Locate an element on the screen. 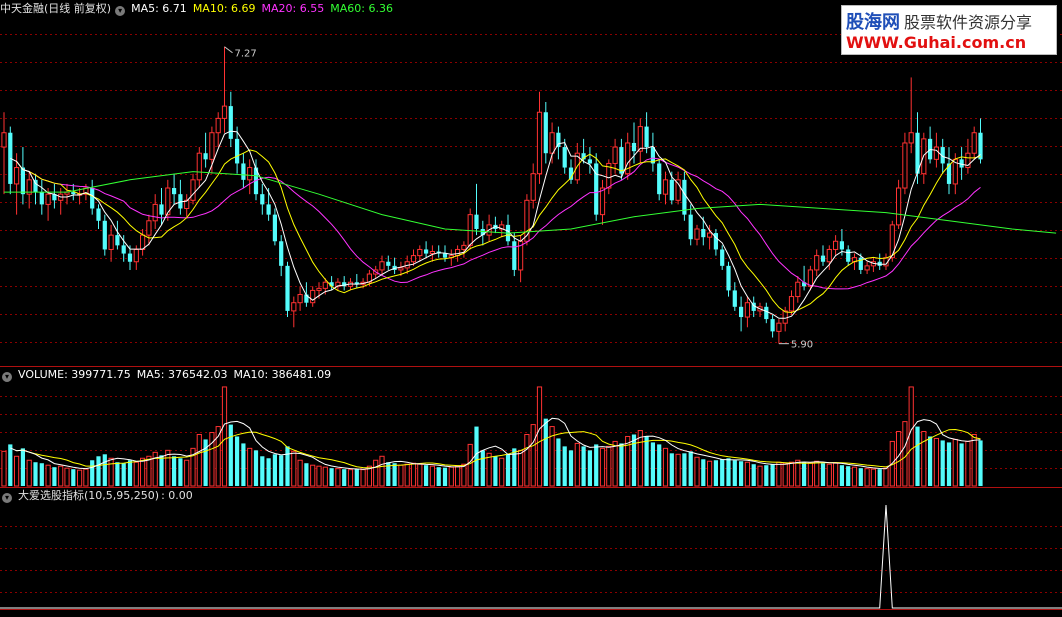 The width and height of the screenshot is (1062, 617). ma-legend-item: MA10: 6.69 is located at coordinates (224, 8).